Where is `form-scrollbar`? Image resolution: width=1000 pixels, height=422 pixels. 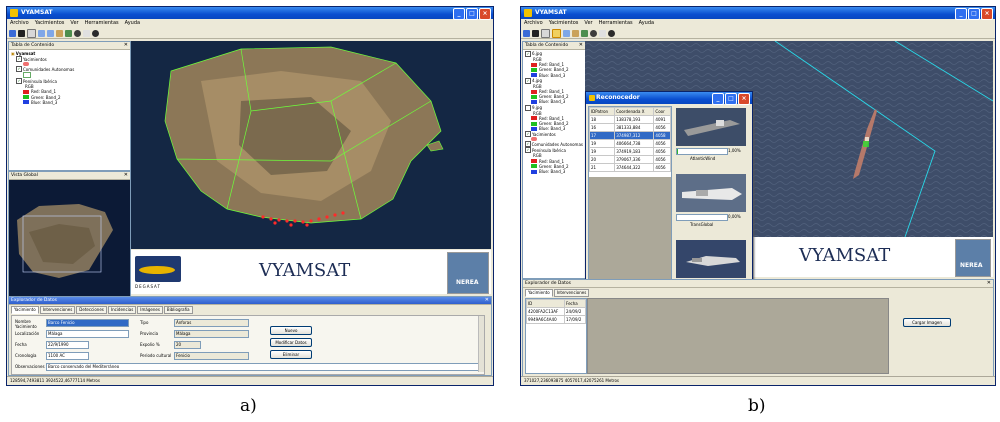 form-scrollbar is located at coordinates (481, 344).